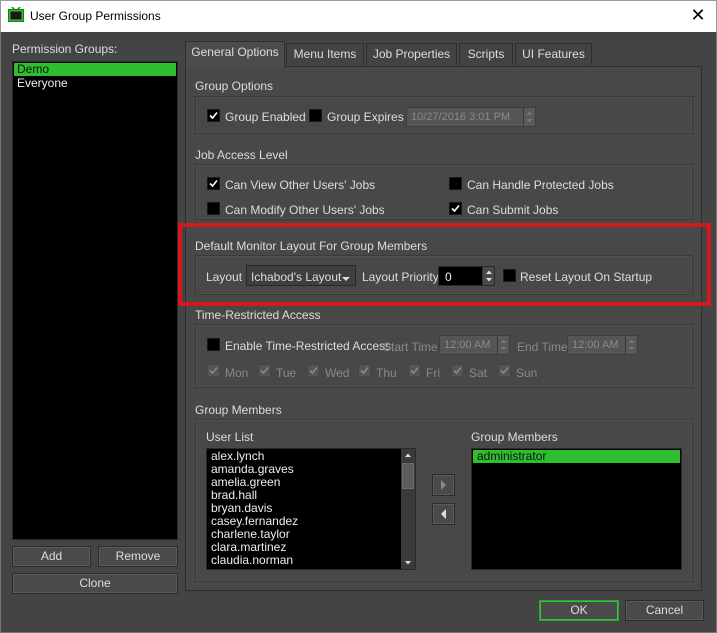 This screenshot has width=717, height=633. I want to click on day-thu-checkbox, so click(364, 370).